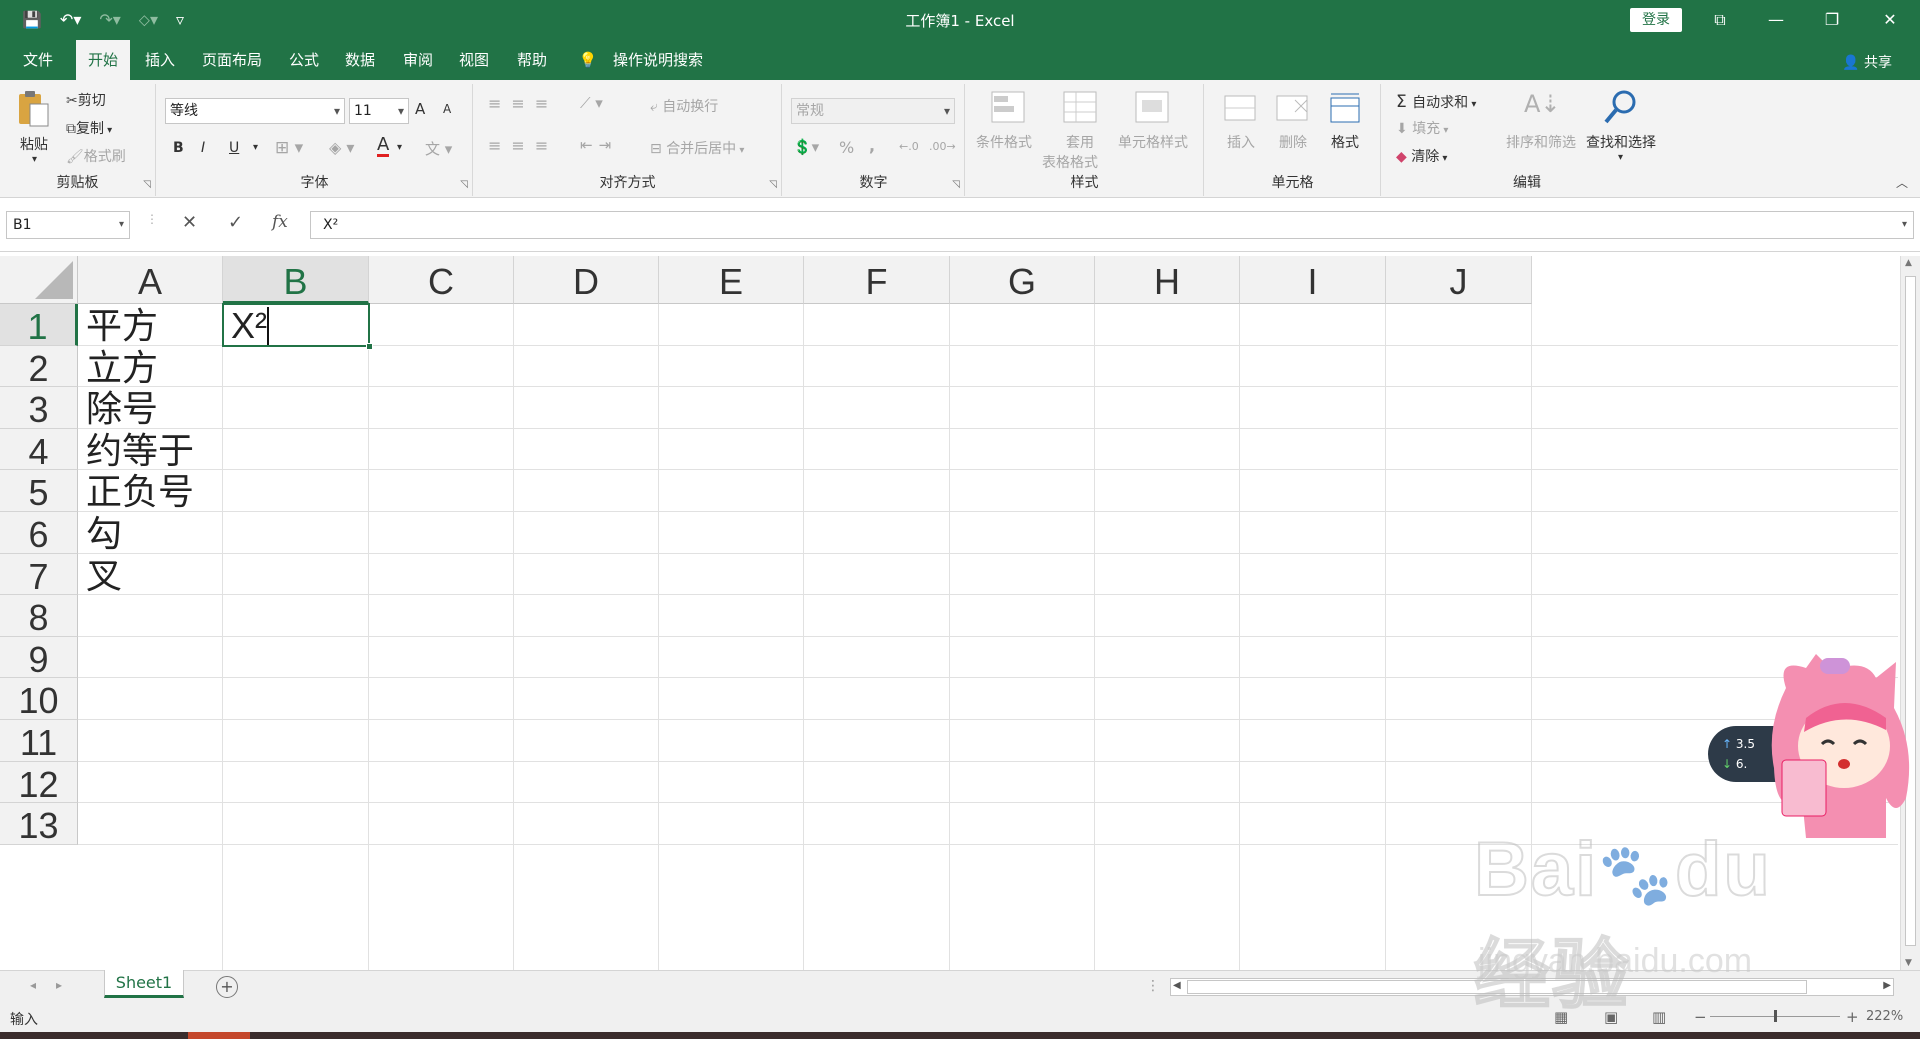 The width and height of the screenshot is (1920, 1039). I want to click on clipboard-launcher-icon: ◹, so click(147, 184).